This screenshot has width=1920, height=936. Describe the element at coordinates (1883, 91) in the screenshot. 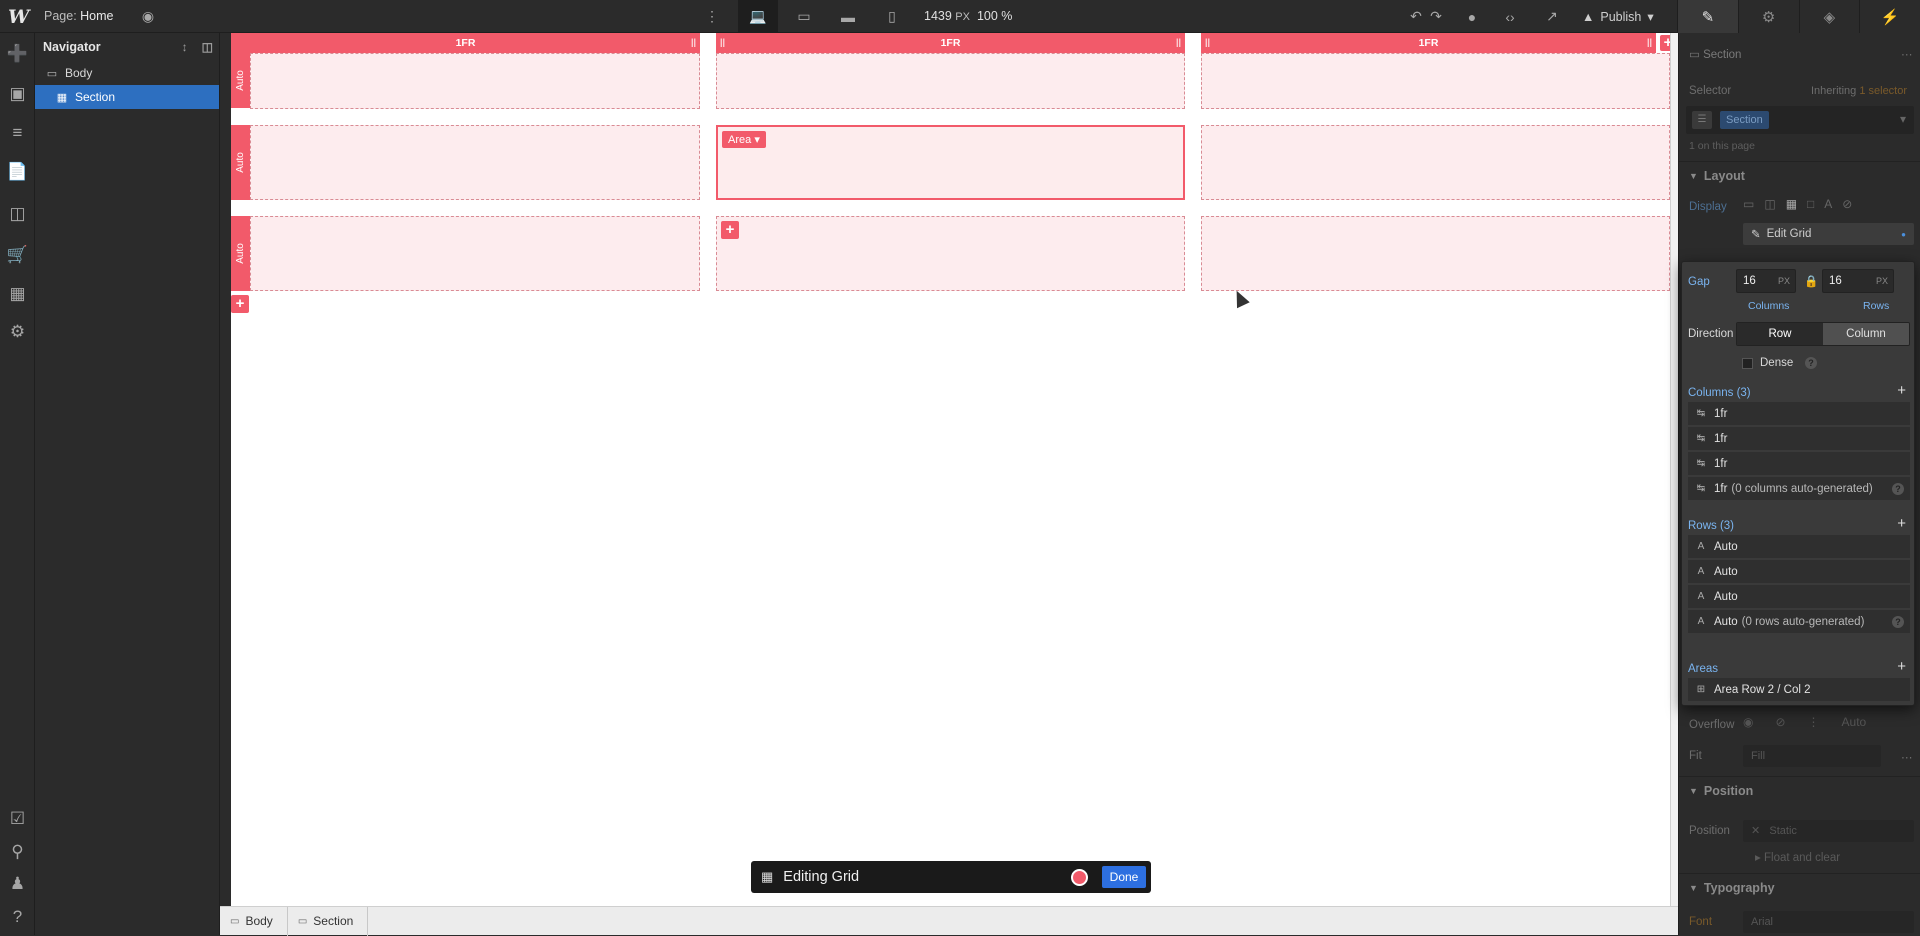

I see `inheriting-count: 1 selector` at that location.